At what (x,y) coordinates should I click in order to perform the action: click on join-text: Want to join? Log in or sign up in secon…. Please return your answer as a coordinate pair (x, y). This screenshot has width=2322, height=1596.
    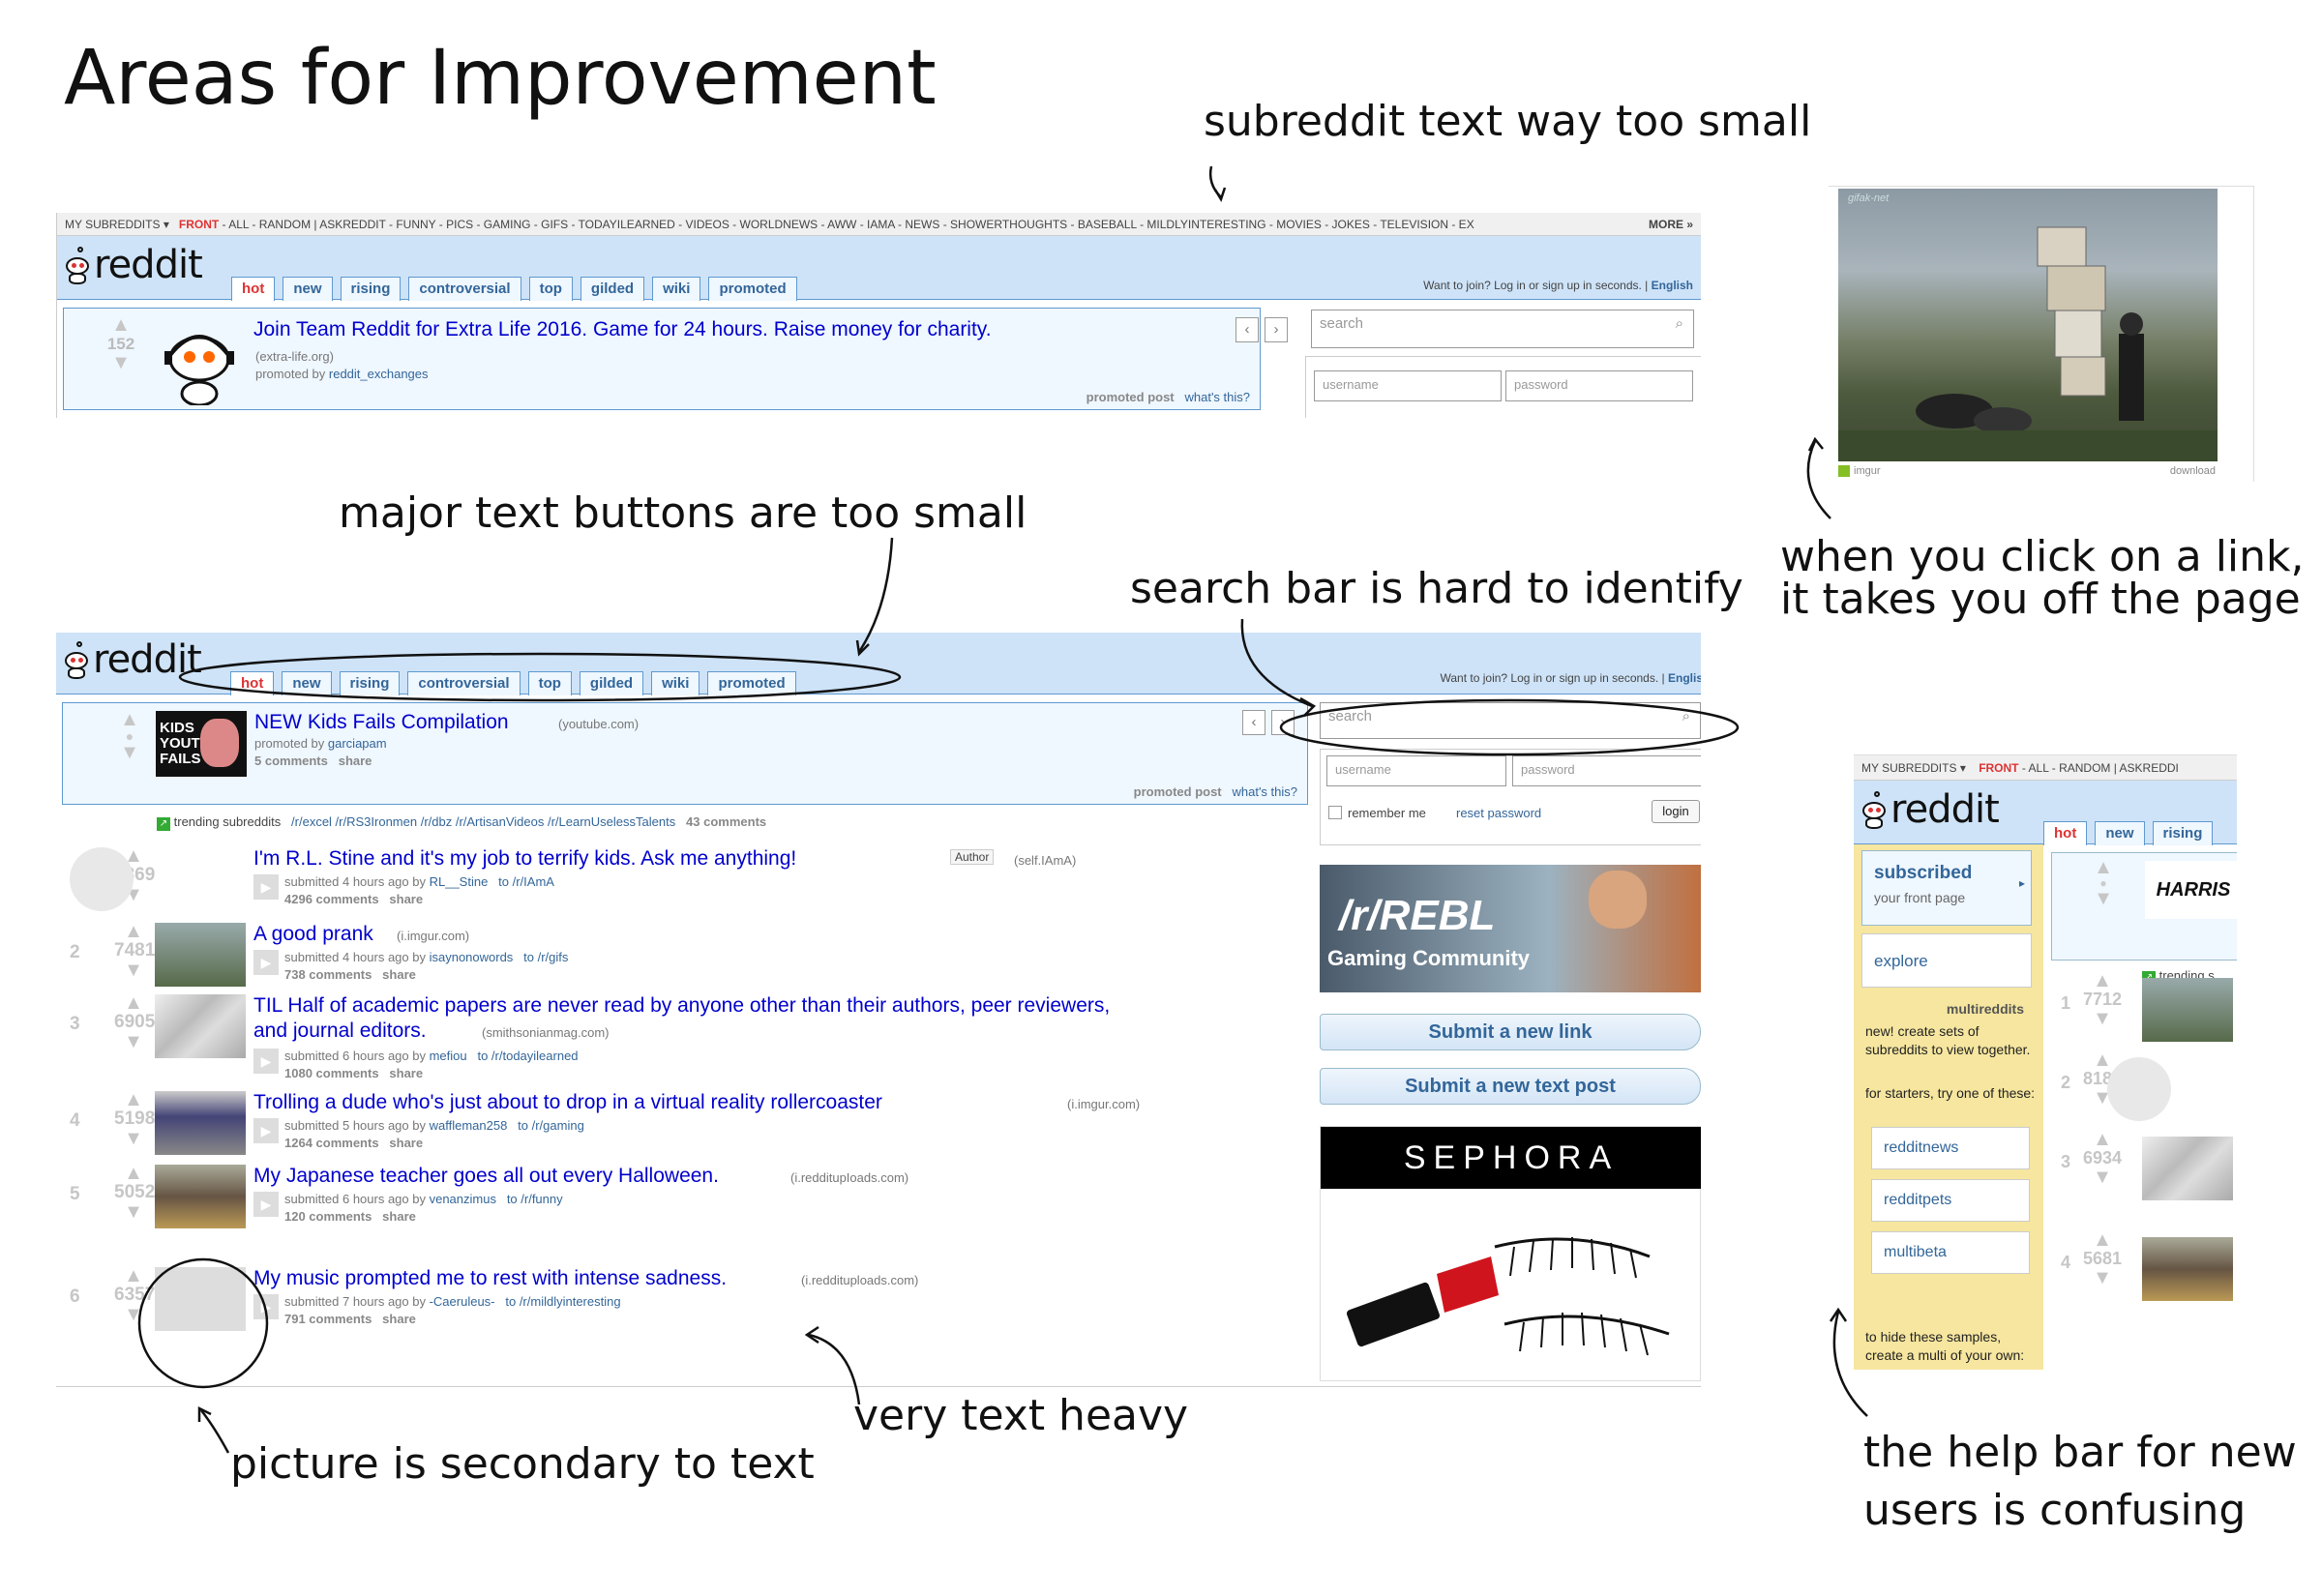
    Looking at the image, I should click on (1552, 678).